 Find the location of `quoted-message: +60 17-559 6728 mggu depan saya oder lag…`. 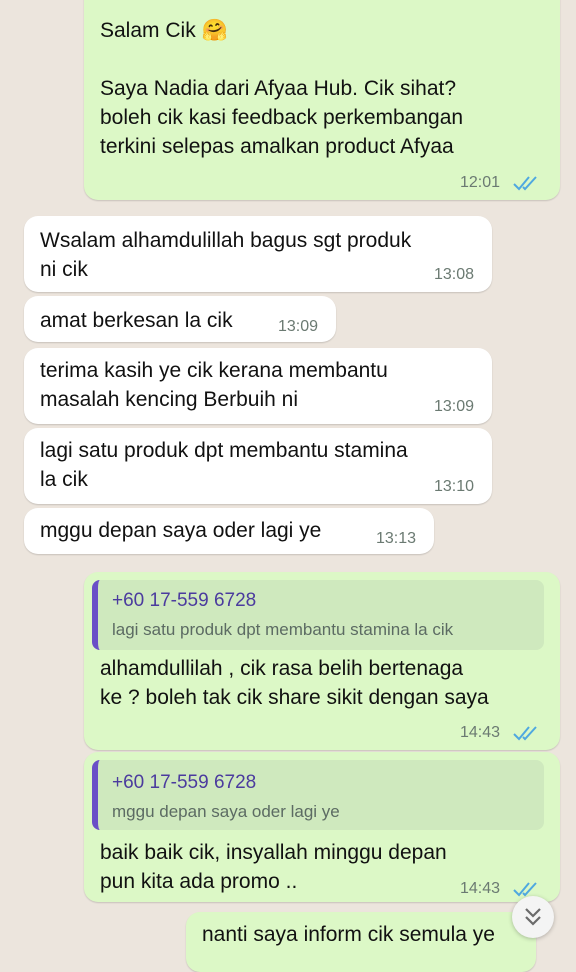

quoted-message: +60 17-559 6728 mggu depan saya oder lag… is located at coordinates (318, 795).